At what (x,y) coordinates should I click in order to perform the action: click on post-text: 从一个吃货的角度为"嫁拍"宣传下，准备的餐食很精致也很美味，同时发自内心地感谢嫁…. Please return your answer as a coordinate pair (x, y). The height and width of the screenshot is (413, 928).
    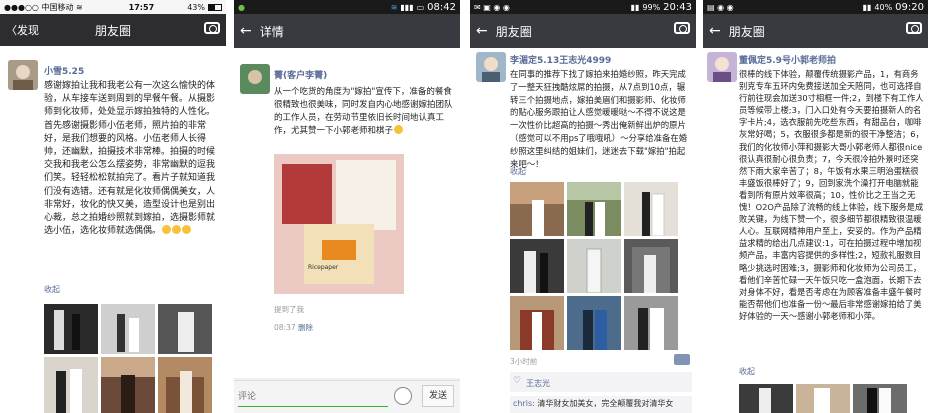
    Looking at the image, I should click on (365, 119).